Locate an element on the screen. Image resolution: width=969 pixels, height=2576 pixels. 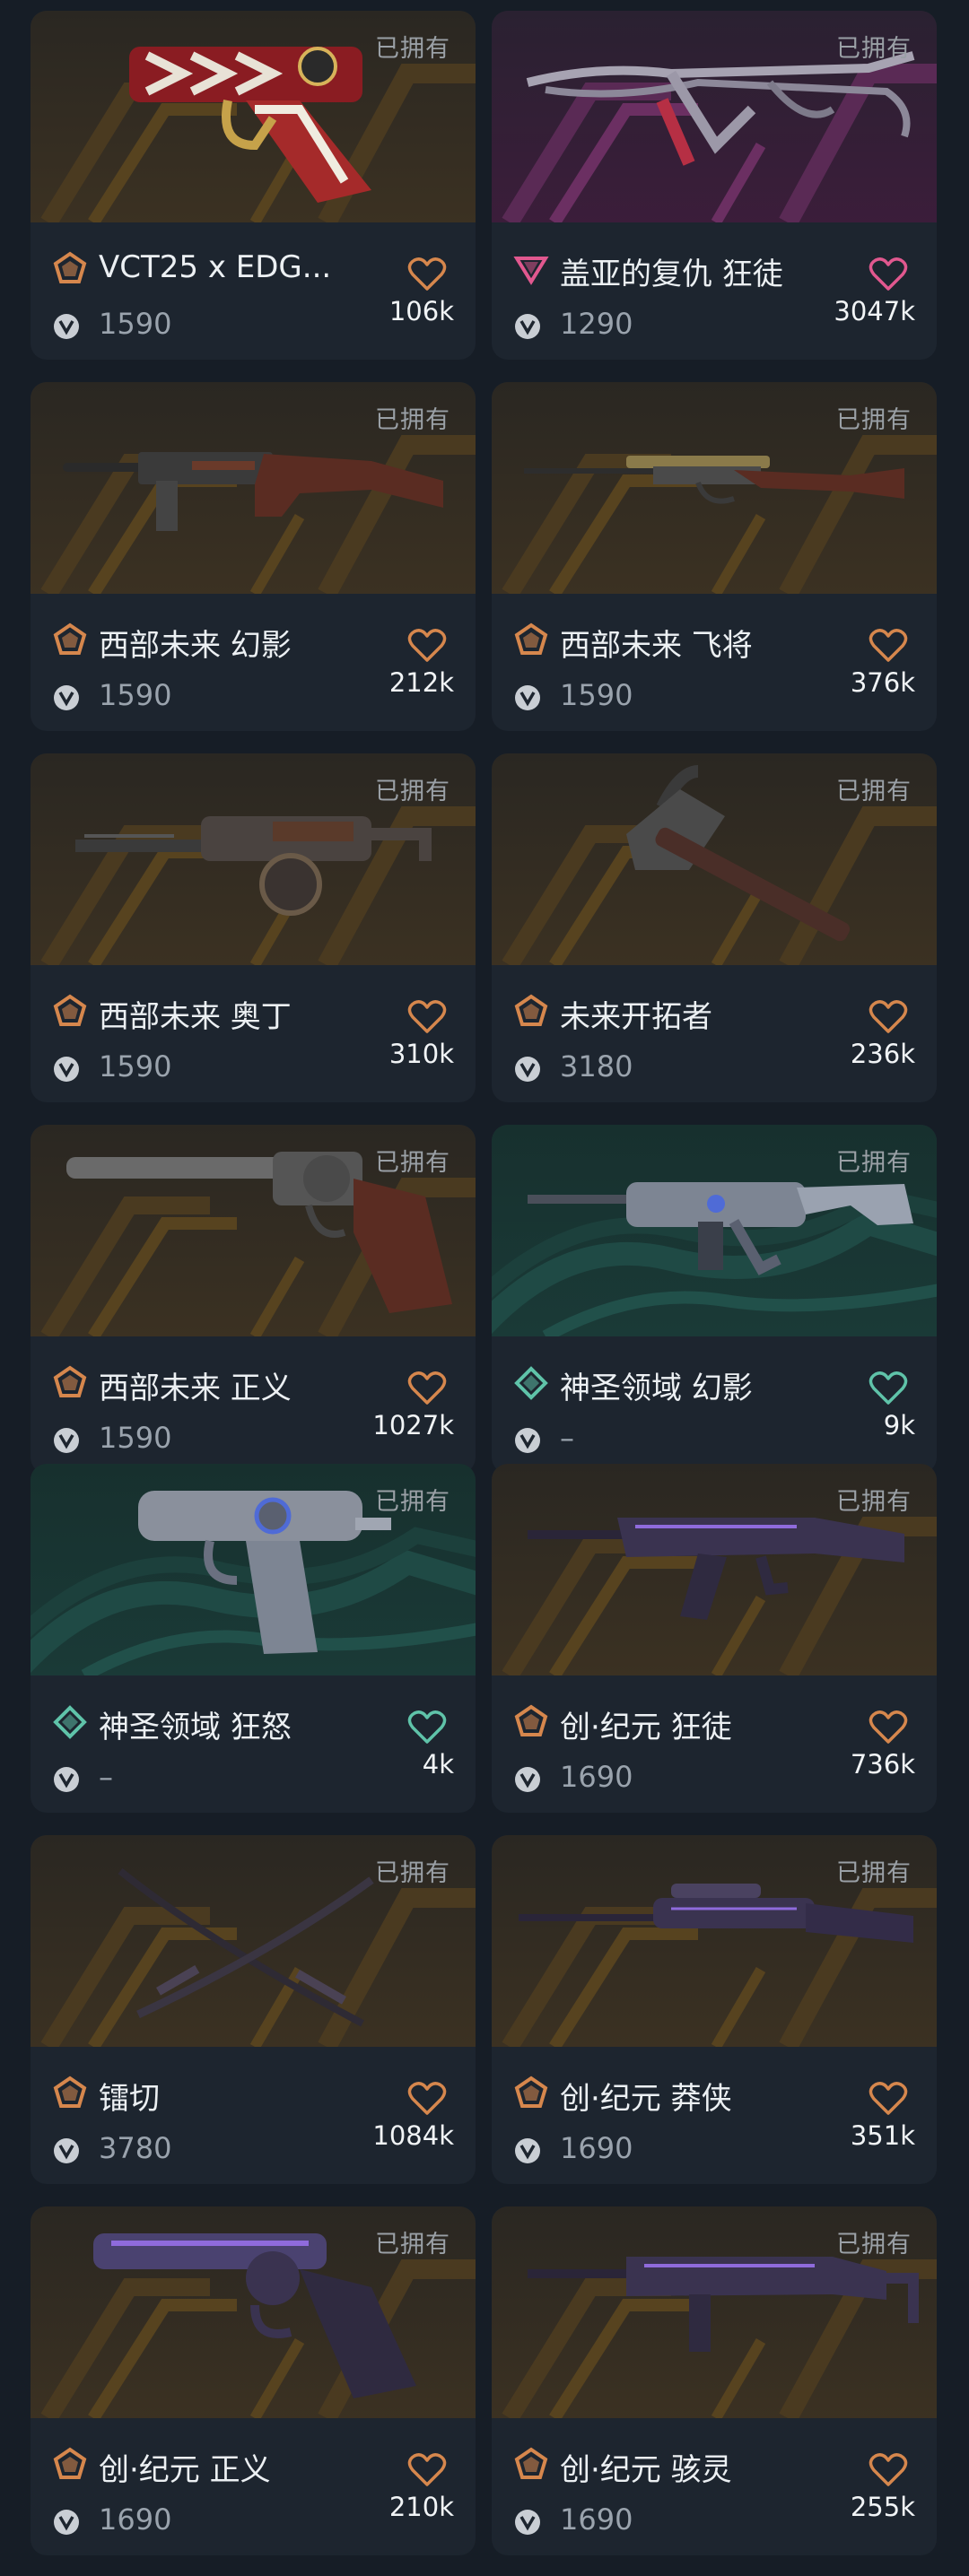
skin-card: 已拥有镭切 3780 1084k is located at coordinates (254, 2009).